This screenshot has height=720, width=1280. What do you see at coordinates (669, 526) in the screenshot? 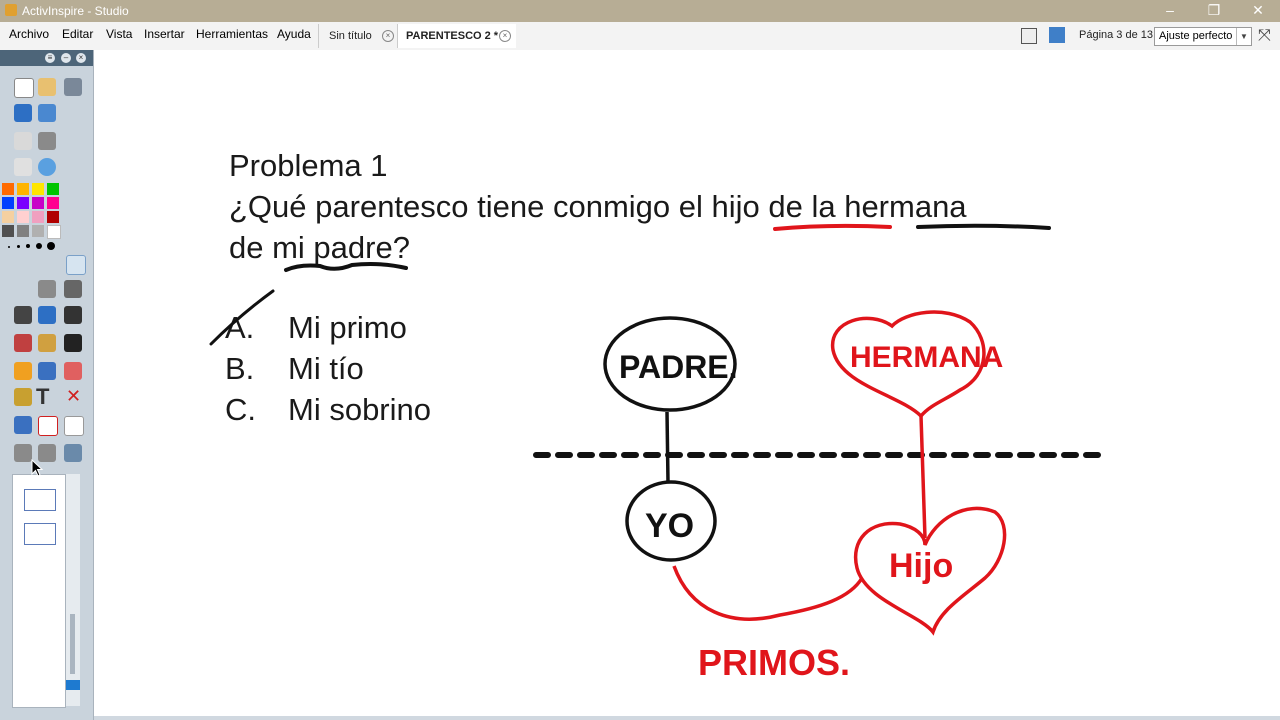
I see `yo-label: YO` at bounding box center [669, 526].